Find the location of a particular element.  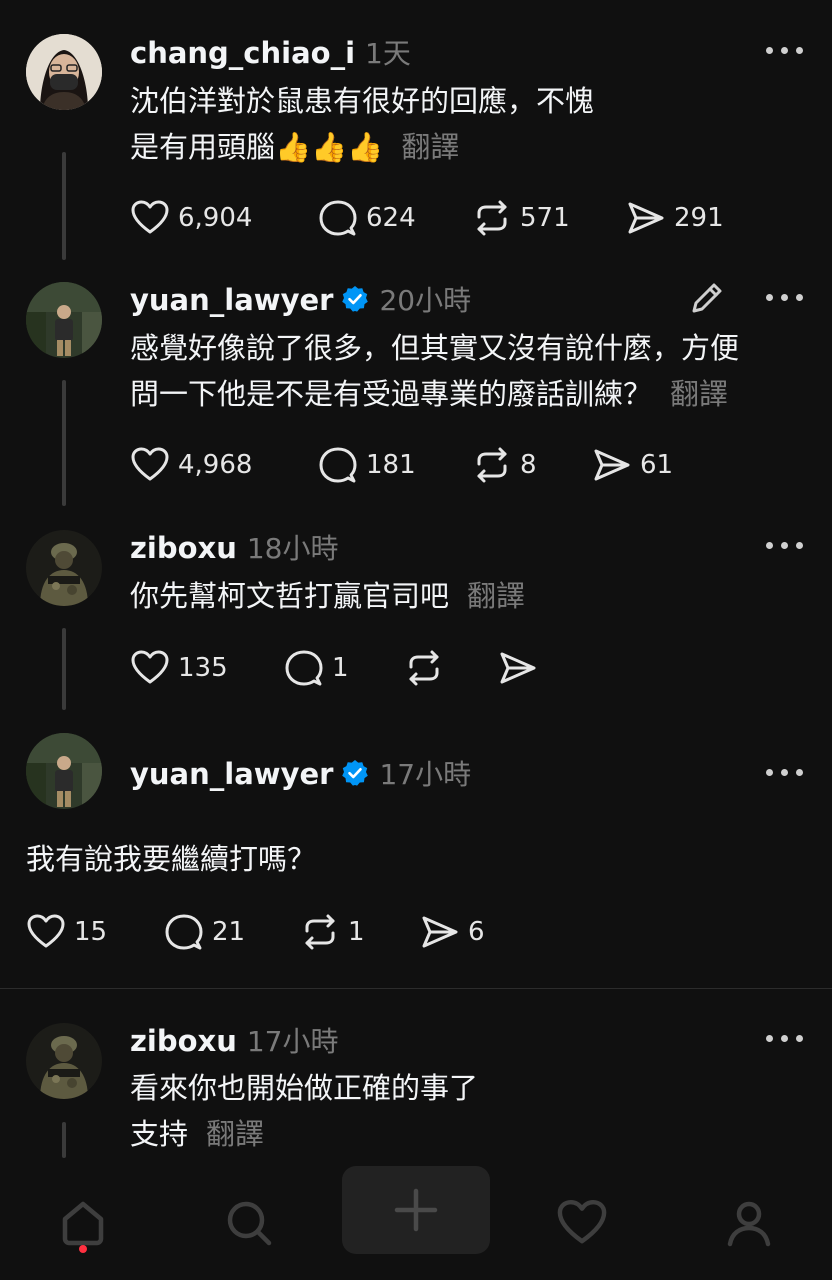

post-time: 20小時 is located at coordinates (425, 300).